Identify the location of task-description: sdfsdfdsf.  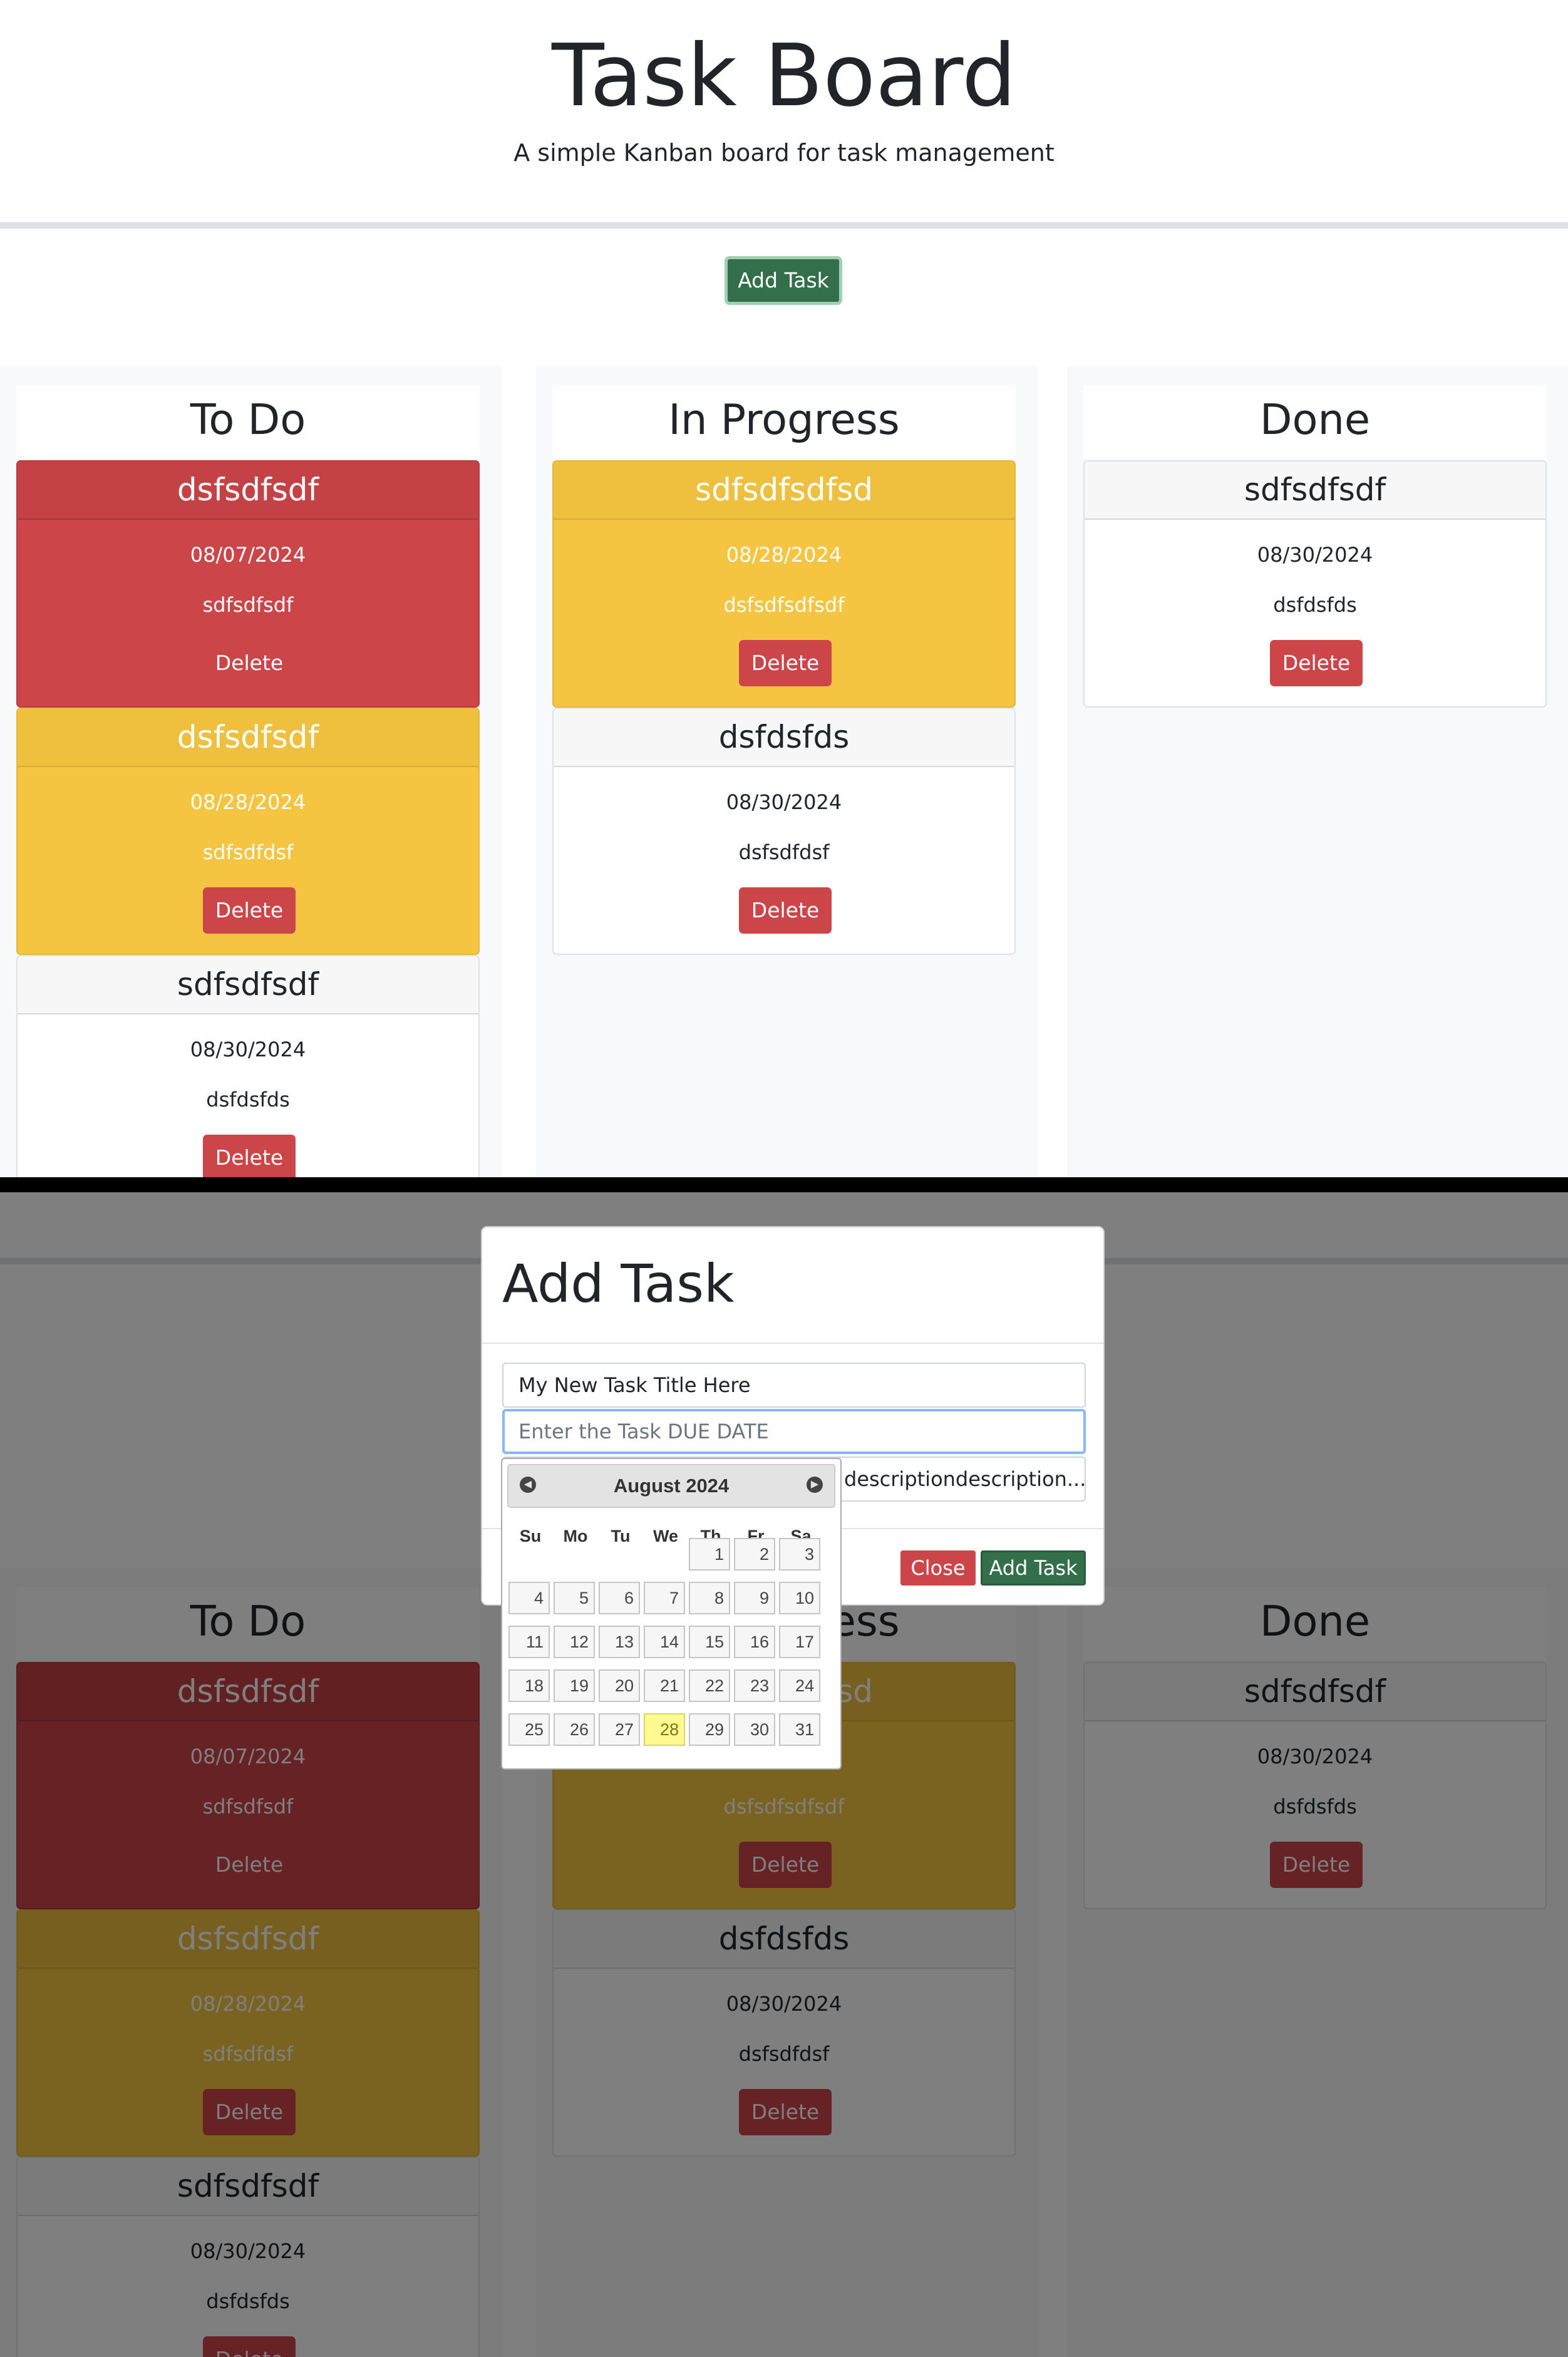
(248, 852).